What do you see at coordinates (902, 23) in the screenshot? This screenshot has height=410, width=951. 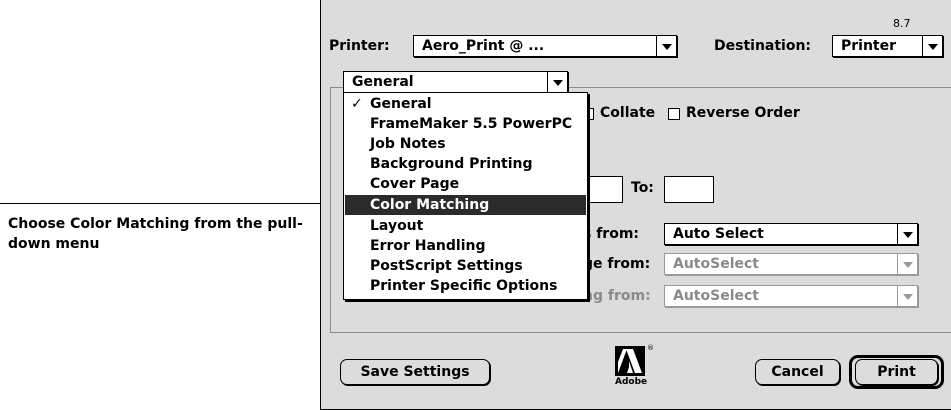 I see `version-label: 8.7` at bounding box center [902, 23].